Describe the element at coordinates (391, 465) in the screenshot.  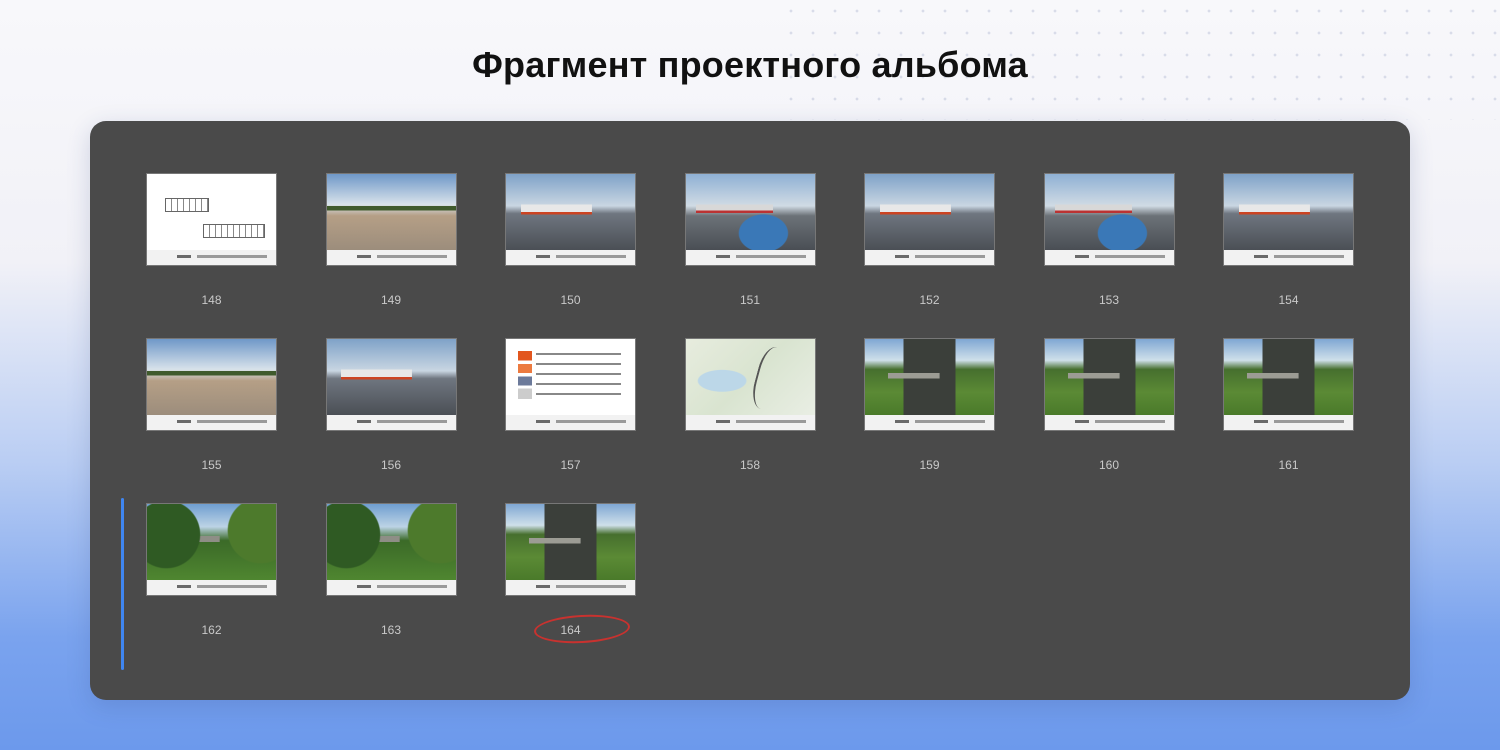
I see `page-number-label: 156` at that location.